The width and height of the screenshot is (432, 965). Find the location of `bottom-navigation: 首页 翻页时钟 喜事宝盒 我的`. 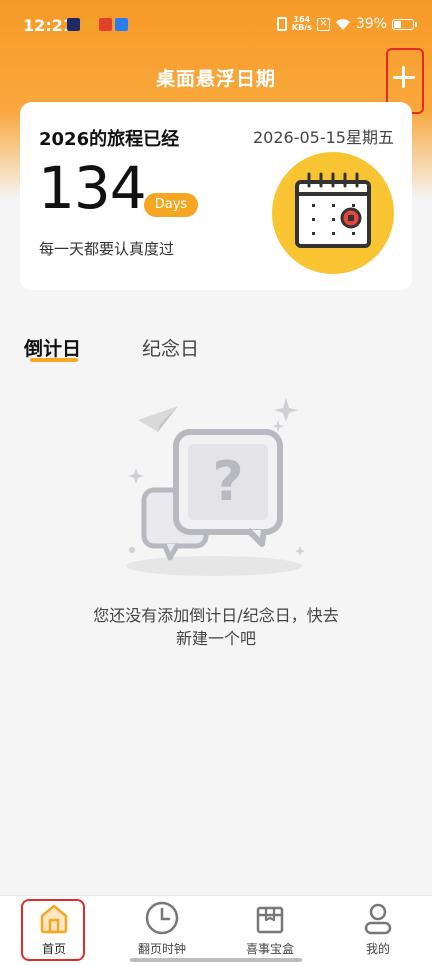

bottom-navigation: 首页 翻页时钟 喜事宝盒 我的 is located at coordinates (216, 930).